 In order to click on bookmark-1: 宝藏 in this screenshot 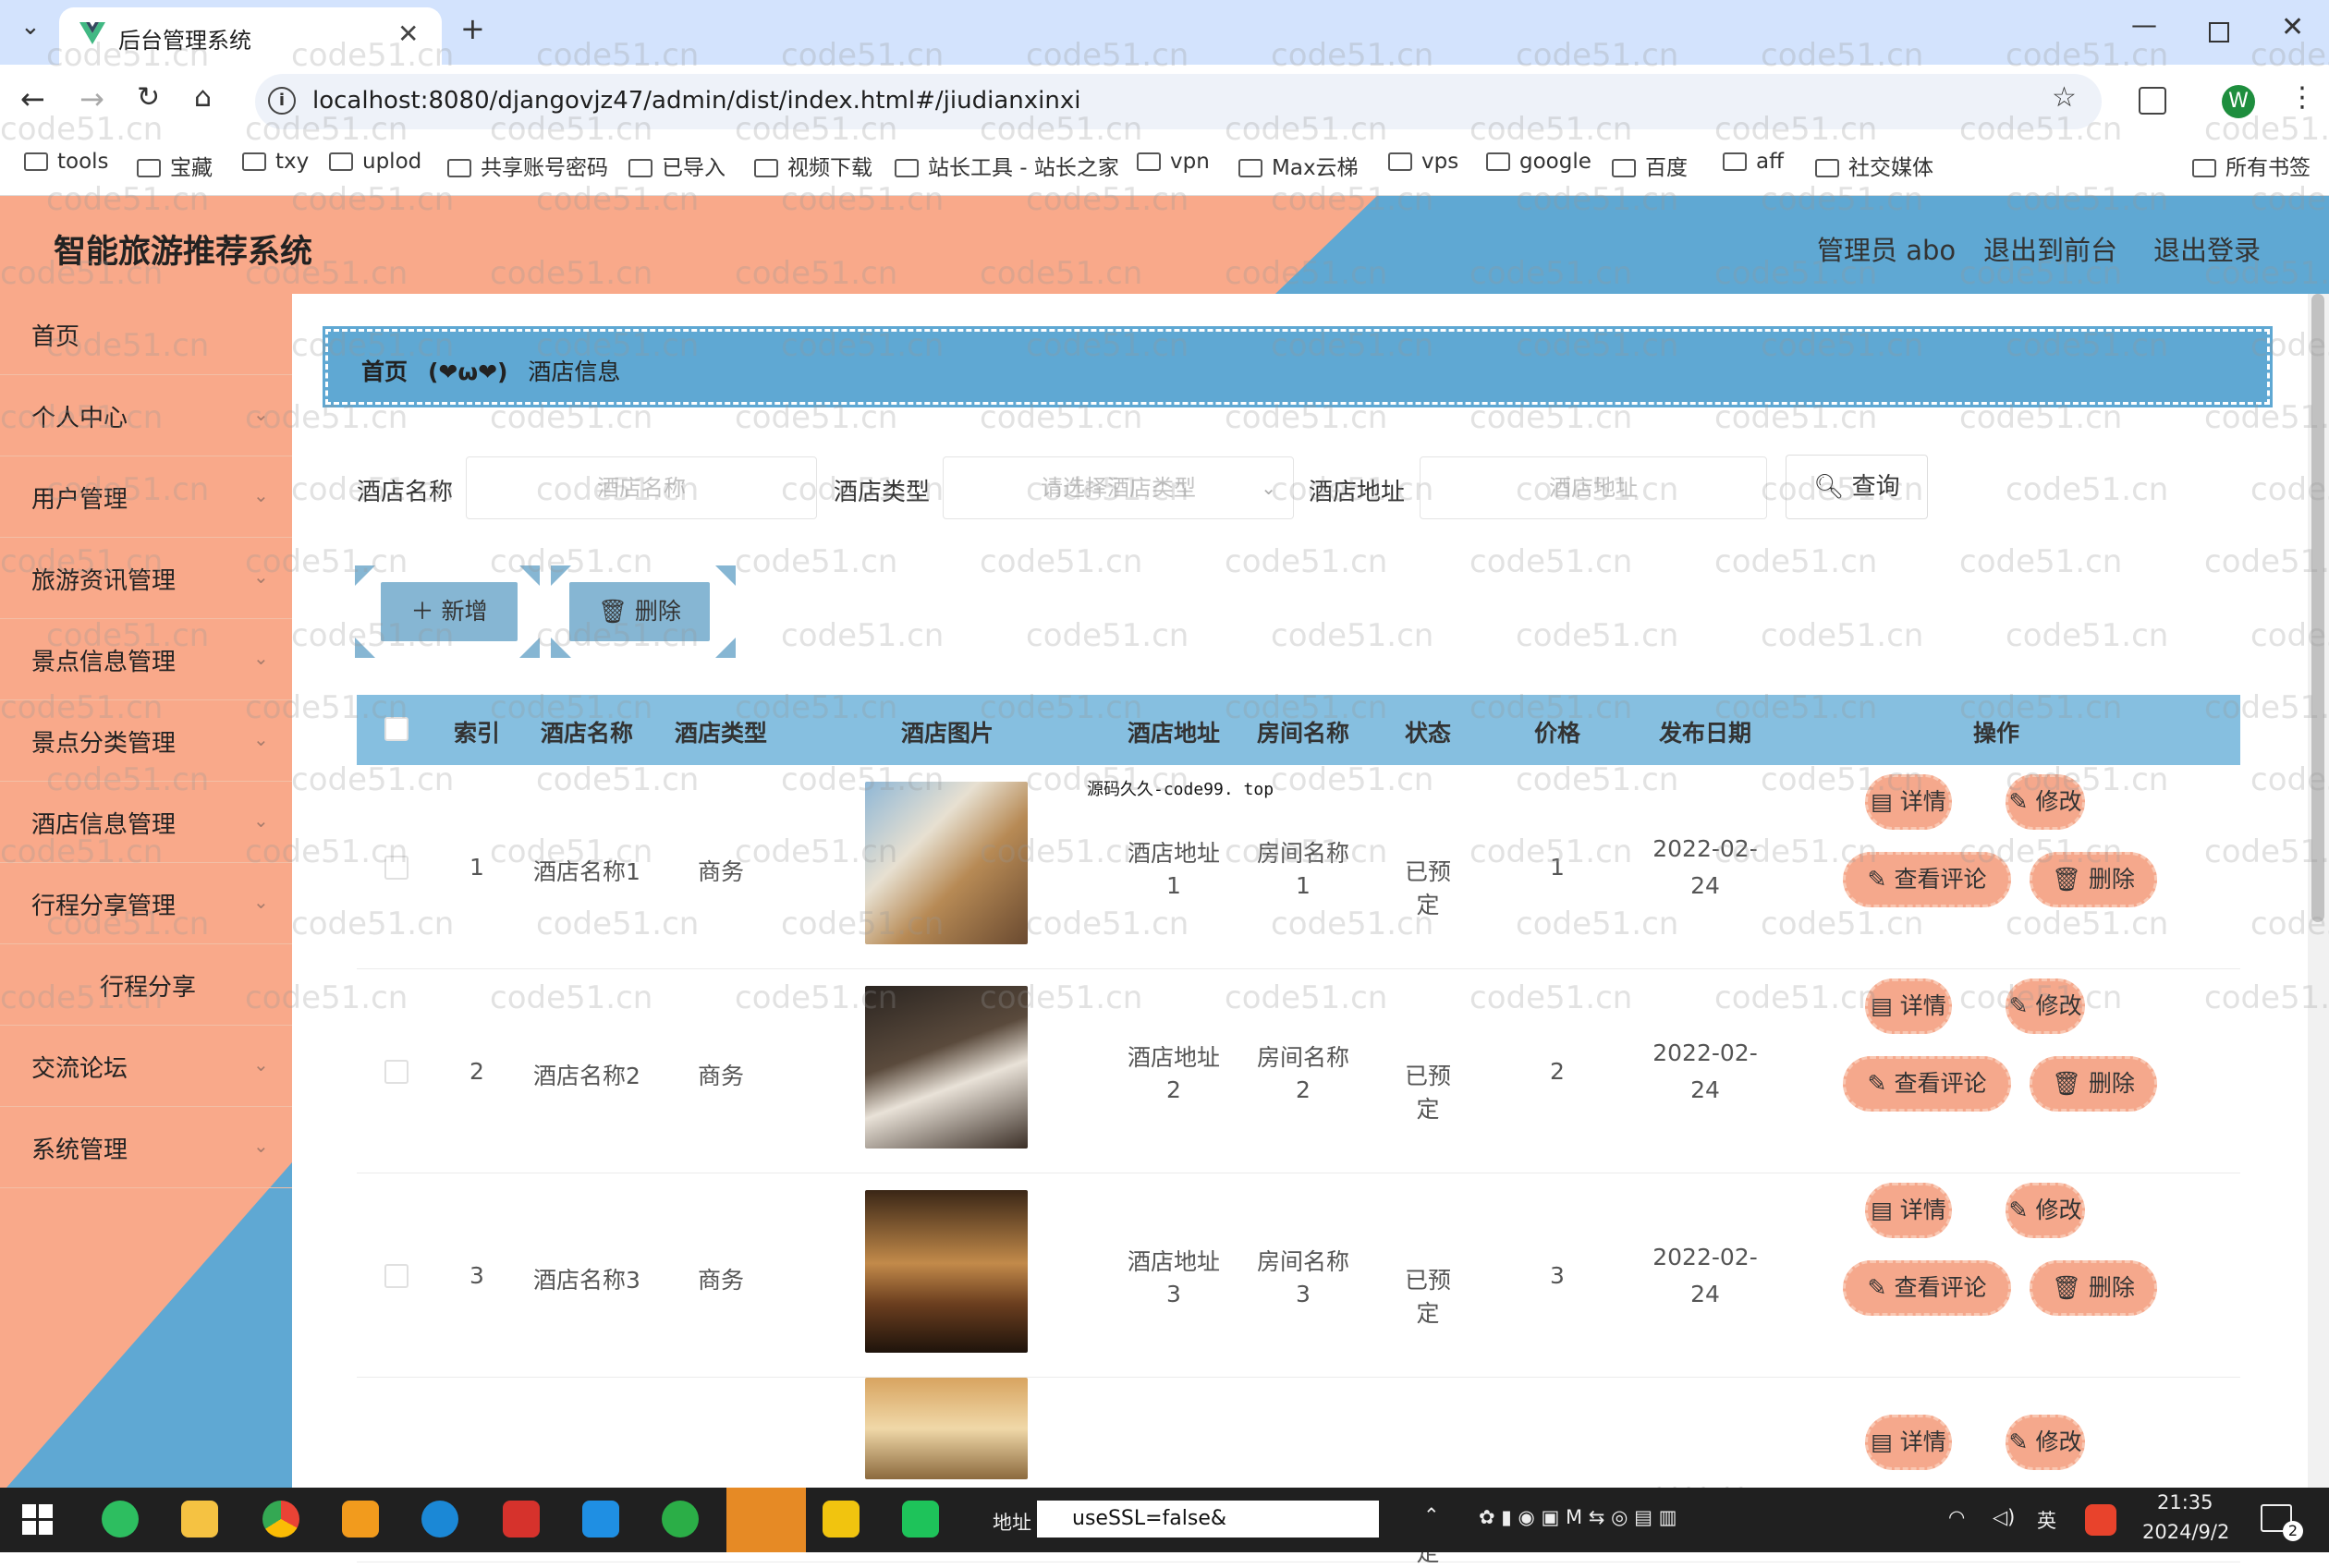, I will do `click(175, 165)`.